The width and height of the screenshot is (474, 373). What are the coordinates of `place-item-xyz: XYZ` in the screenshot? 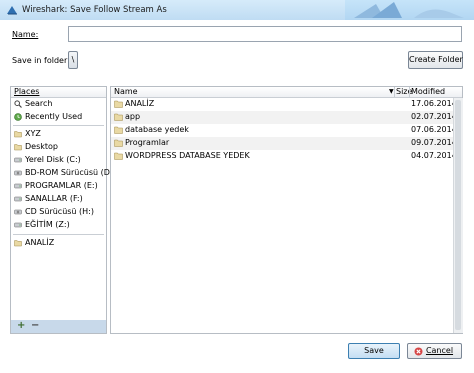 It's located at (58, 134).